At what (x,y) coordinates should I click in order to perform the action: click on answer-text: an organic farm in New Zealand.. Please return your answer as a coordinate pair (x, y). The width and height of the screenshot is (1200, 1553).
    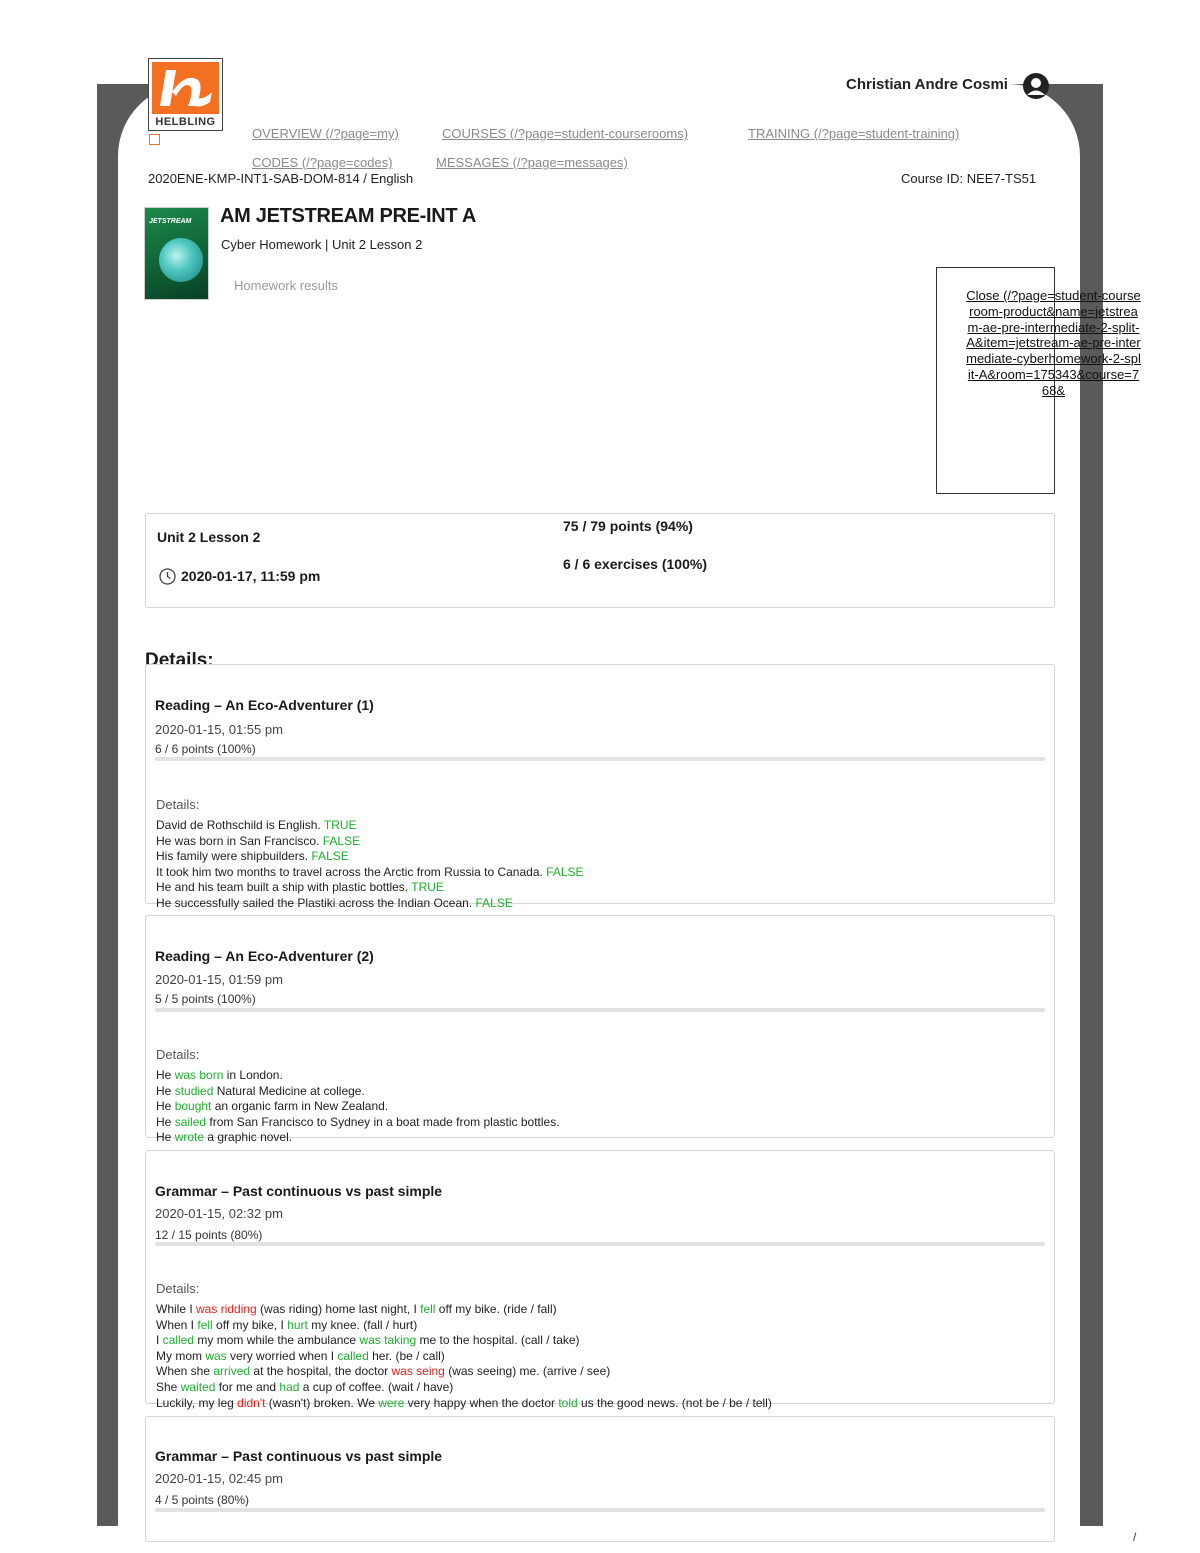
    Looking at the image, I should click on (300, 1106).